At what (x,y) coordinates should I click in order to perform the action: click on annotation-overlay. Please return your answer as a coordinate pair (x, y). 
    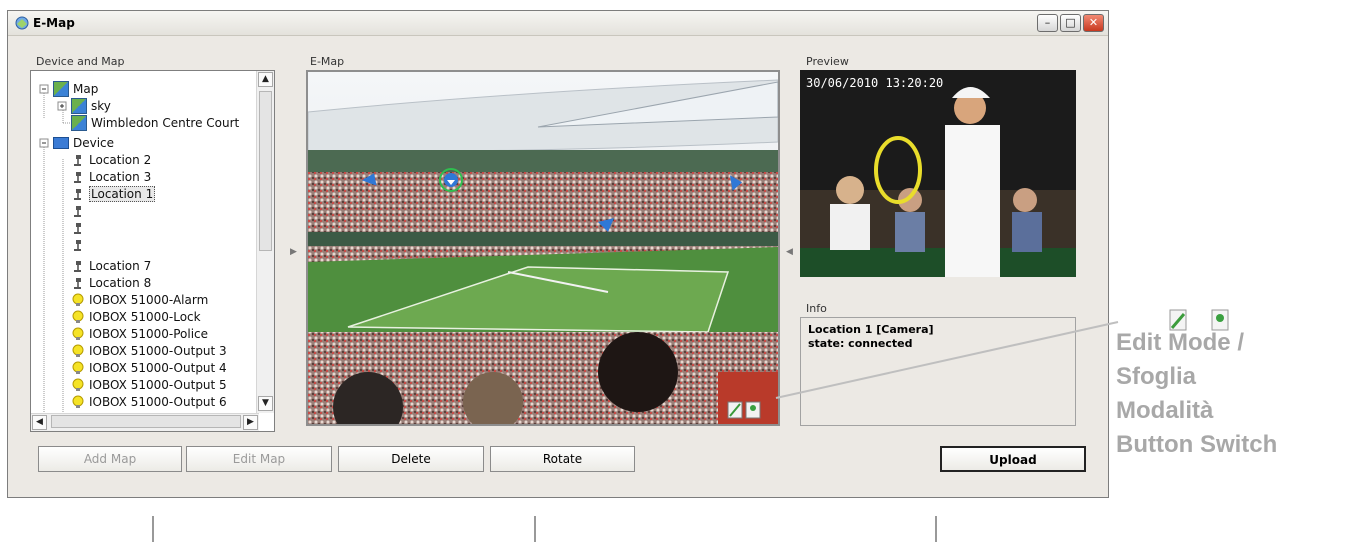
    Looking at the image, I should click on (947, 360).